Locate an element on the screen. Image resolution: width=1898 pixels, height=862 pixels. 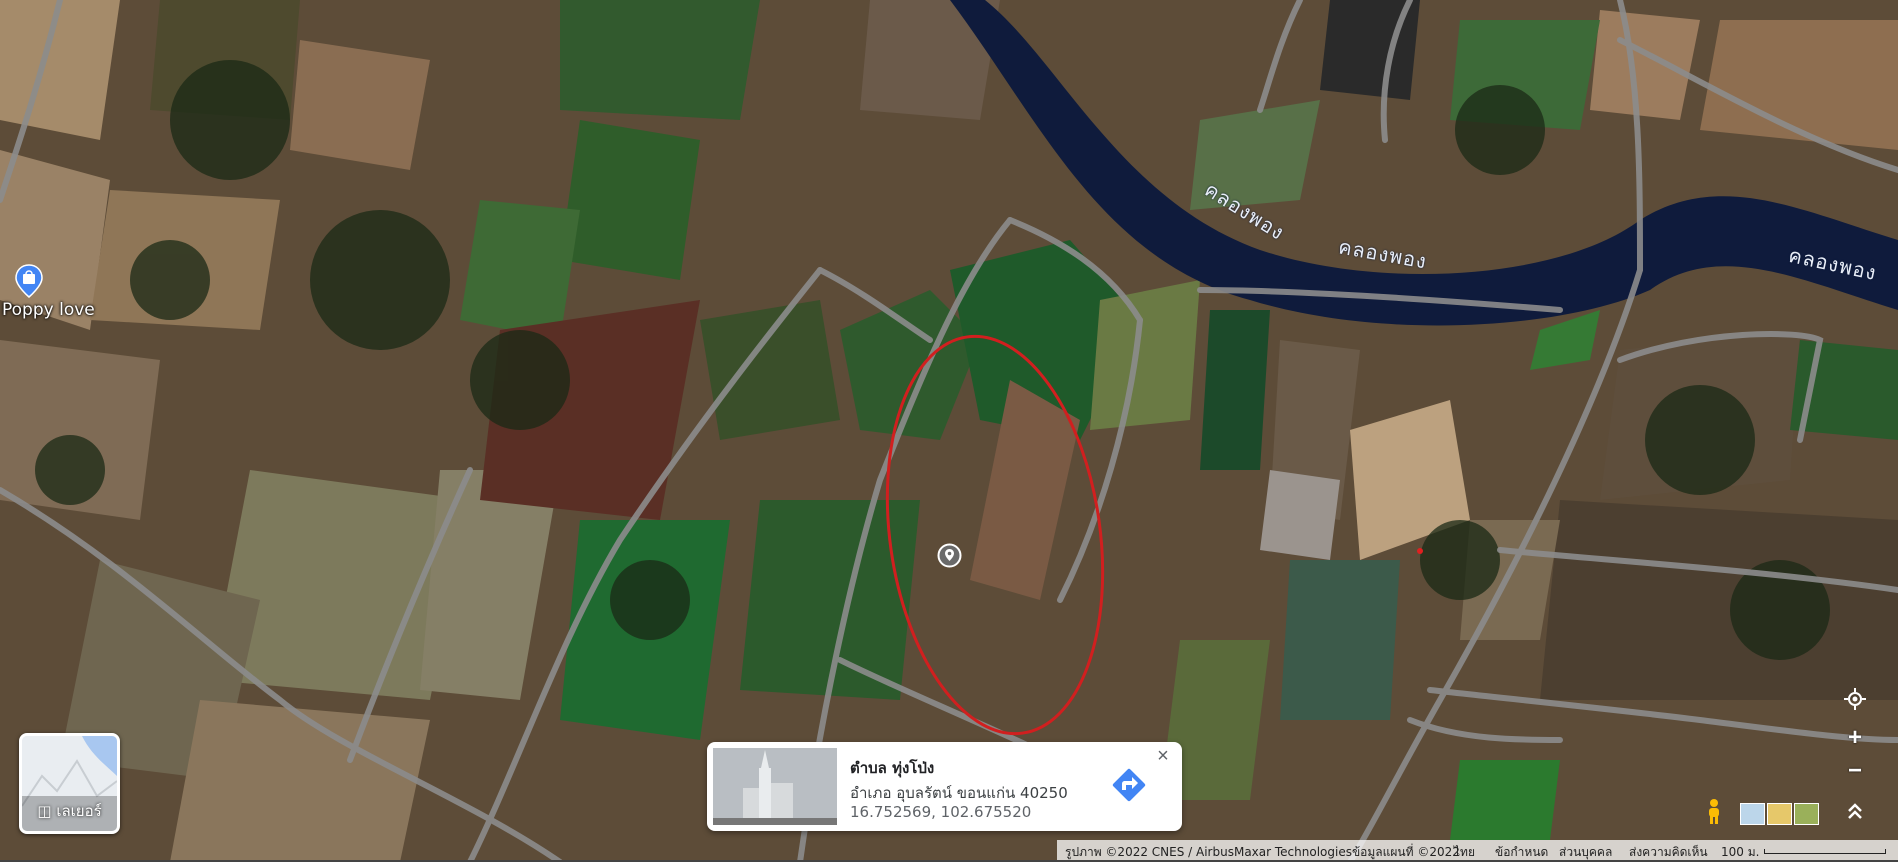
zoom-out-button: − is located at coordinates (1855, 771).